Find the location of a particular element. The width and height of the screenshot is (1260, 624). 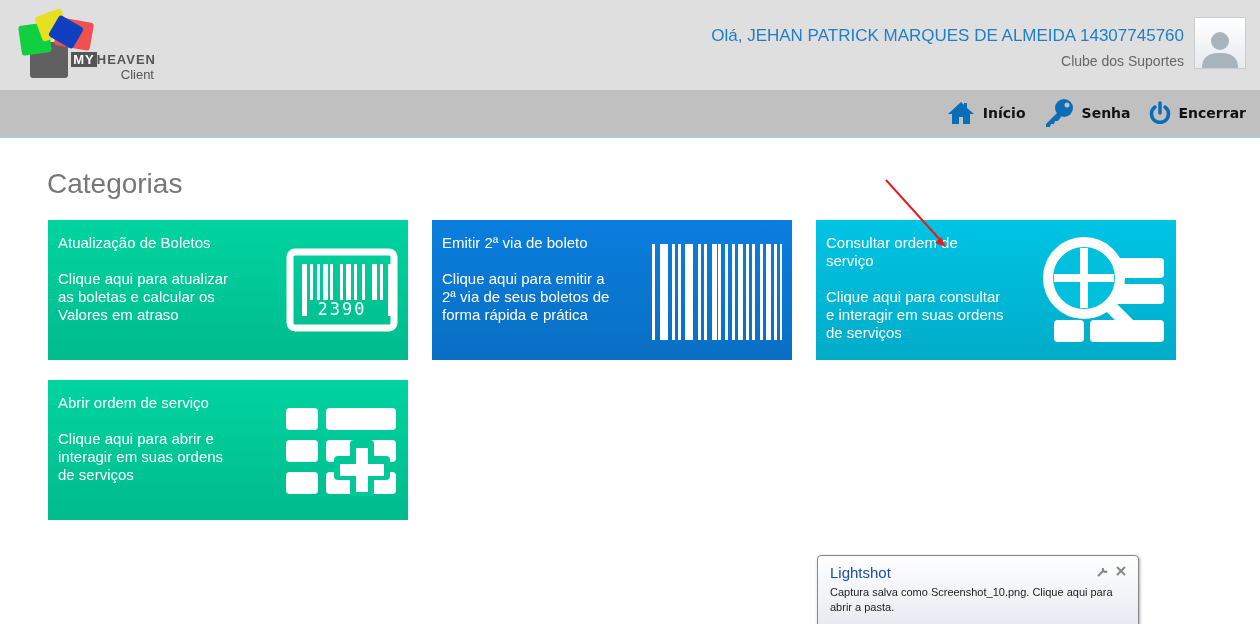

card-title: Abrir ordem de serviço is located at coordinates (134, 403).